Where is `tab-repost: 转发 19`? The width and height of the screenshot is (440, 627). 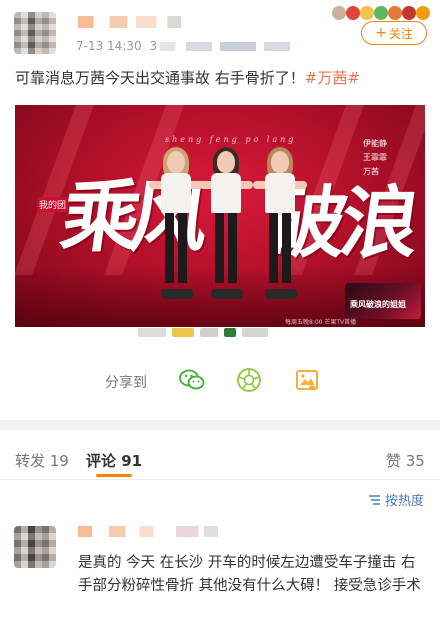 tab-repost: 转发 19 is located at coordinates (42, 460).